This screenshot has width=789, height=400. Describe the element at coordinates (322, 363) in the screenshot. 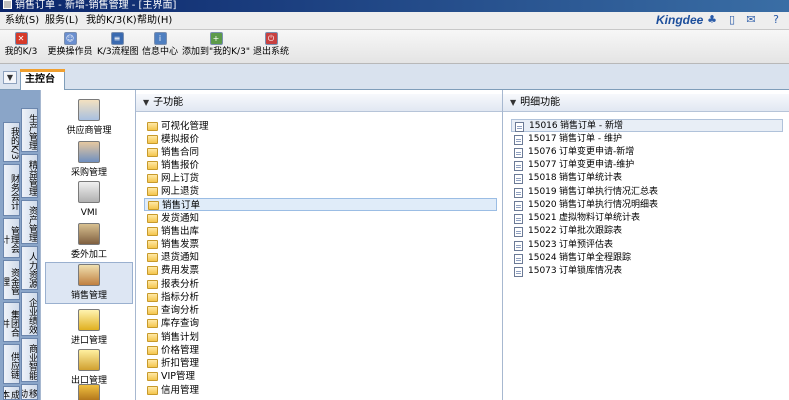

I see `subfunction-item: 折扣管理` at that location.